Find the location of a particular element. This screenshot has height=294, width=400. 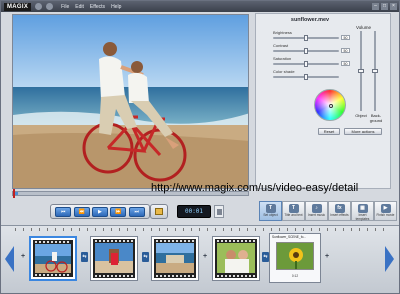

contrast-value: 50 is located at coordinates (345, 50).